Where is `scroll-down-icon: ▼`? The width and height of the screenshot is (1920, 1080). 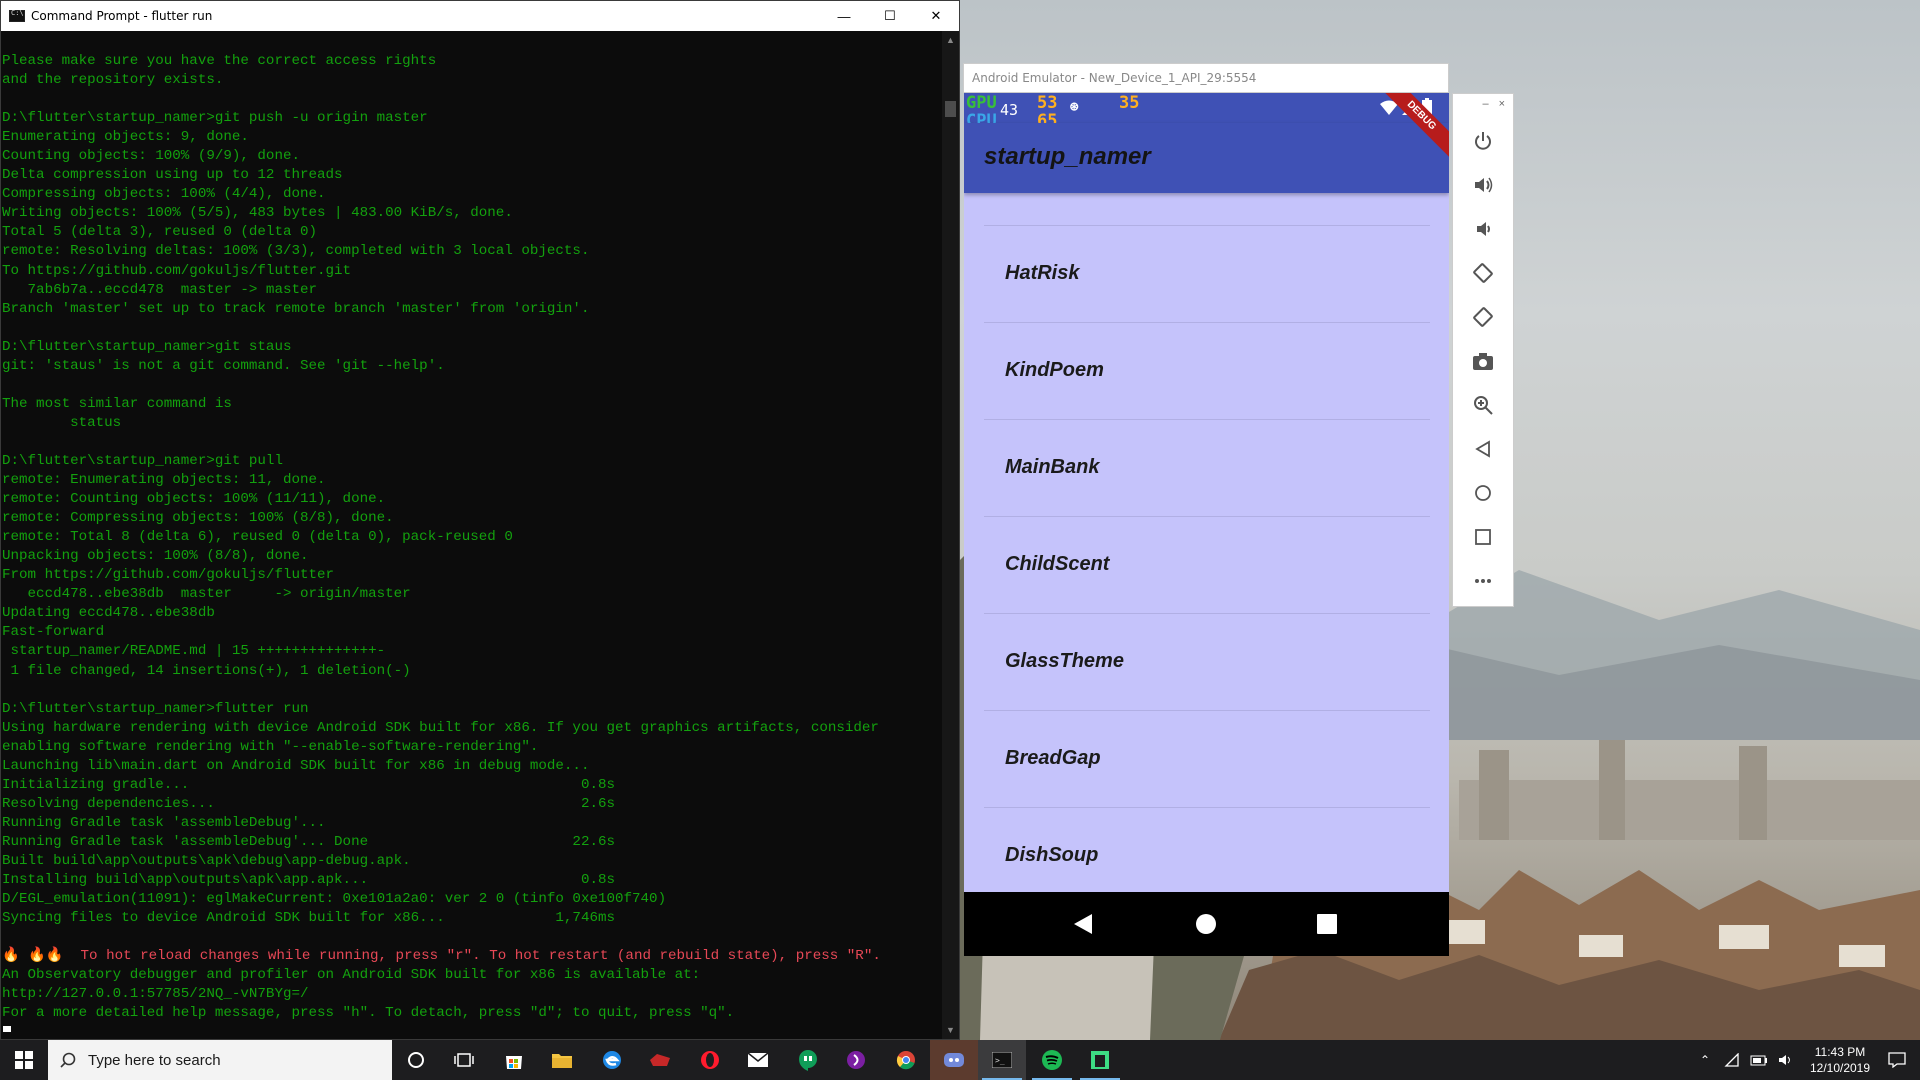
scroll-down-icon: ▼ is located at coordinates (950, 1030).